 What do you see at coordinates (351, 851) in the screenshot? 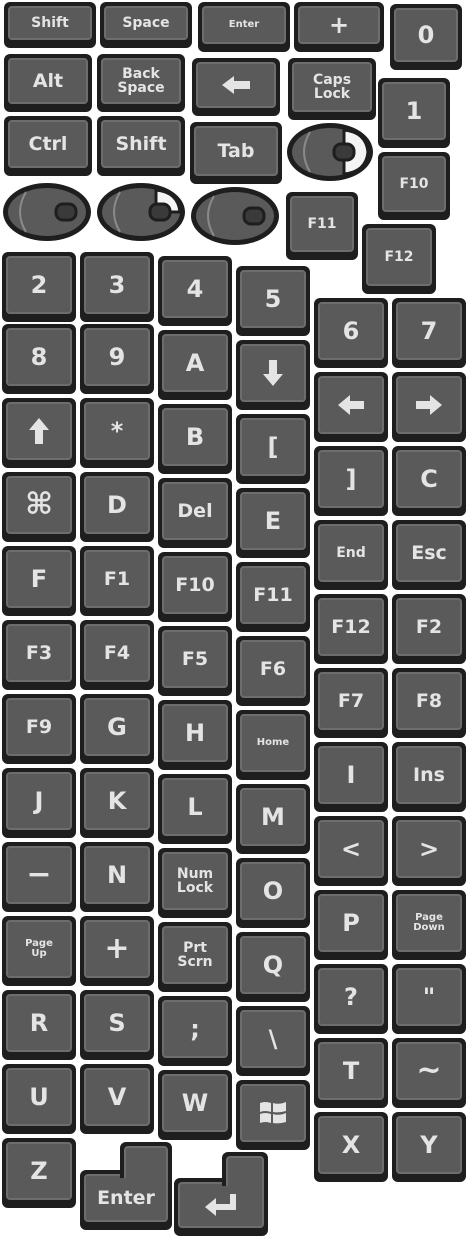
I see `less-than-key: <` at bounding box center [351, 851].